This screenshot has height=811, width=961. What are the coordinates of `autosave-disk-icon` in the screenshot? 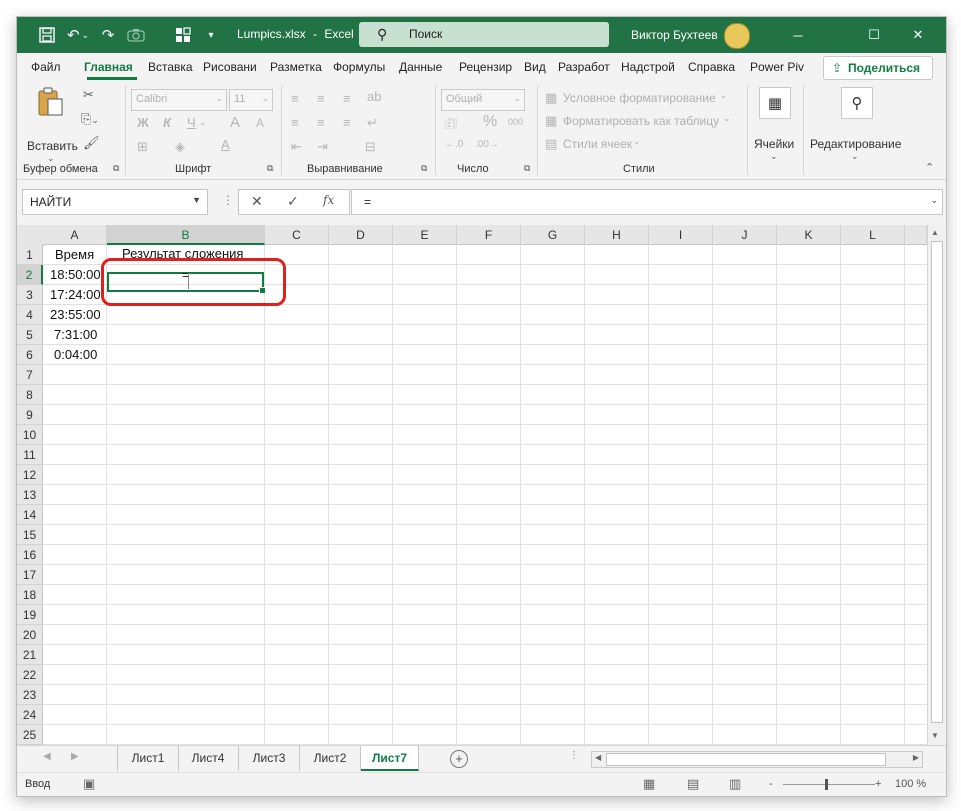 It's located at (47, 35).